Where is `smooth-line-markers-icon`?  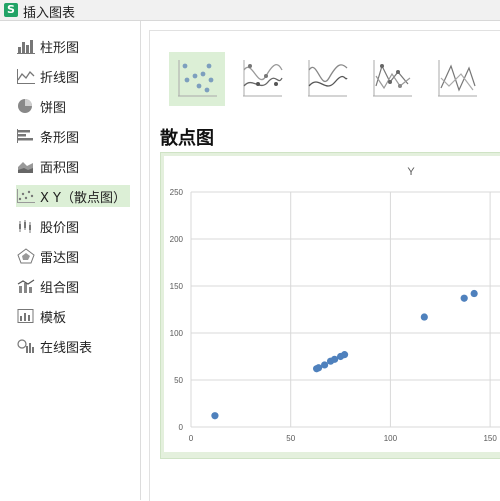
smooth-line-markers-icon is located at coordinates (263, 78).